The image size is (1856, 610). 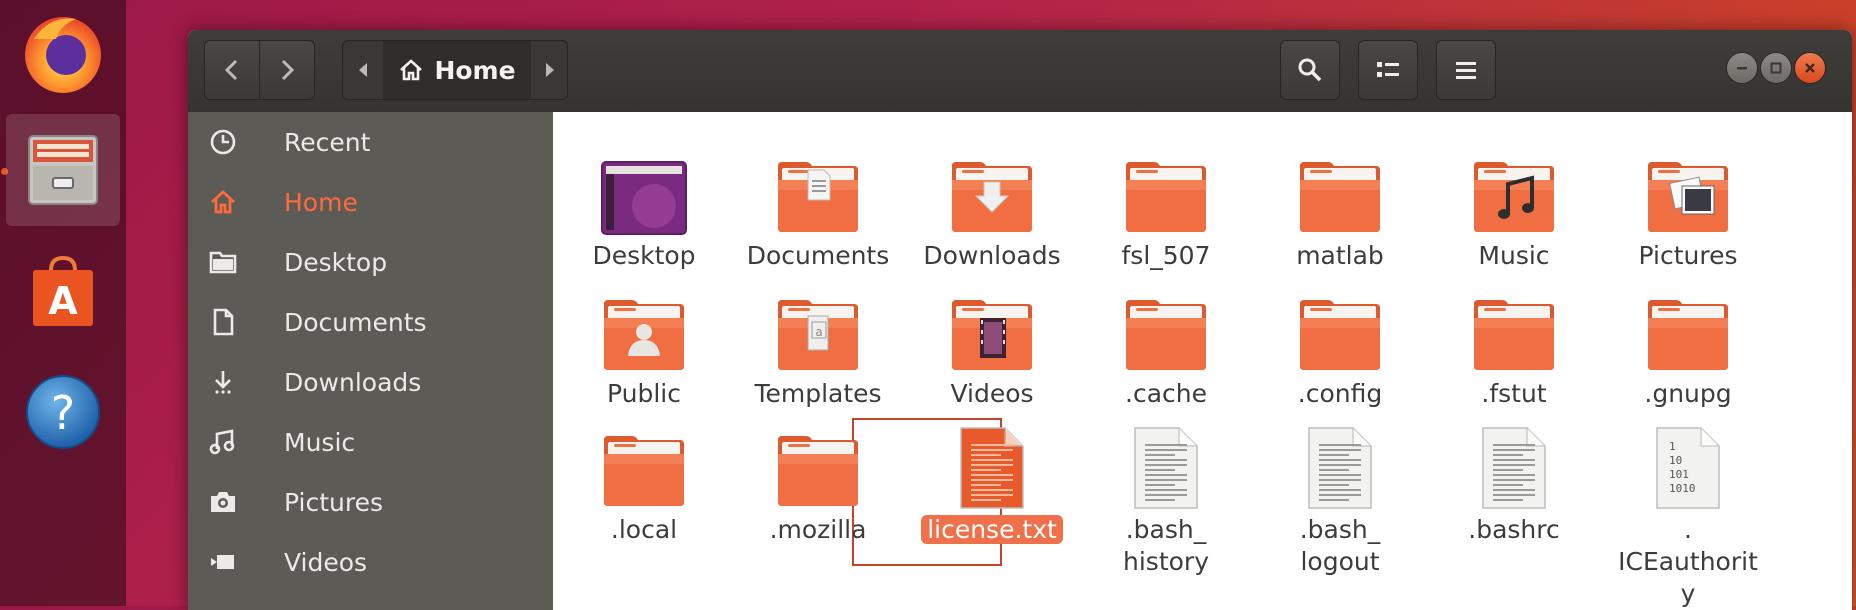 I want to click on music-icon, so click(x=223, y=442).